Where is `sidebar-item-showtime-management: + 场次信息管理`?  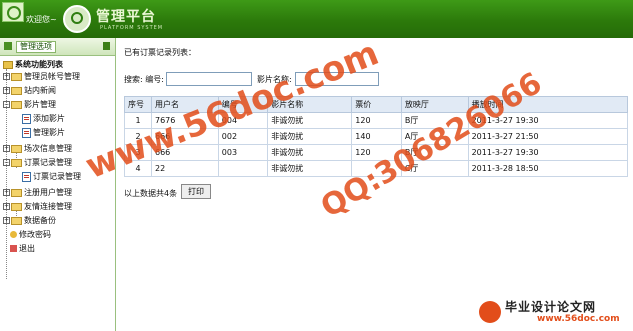
sidebar-item-showtime-management: + 场次信息管理 is located at coordinates (37, 148).